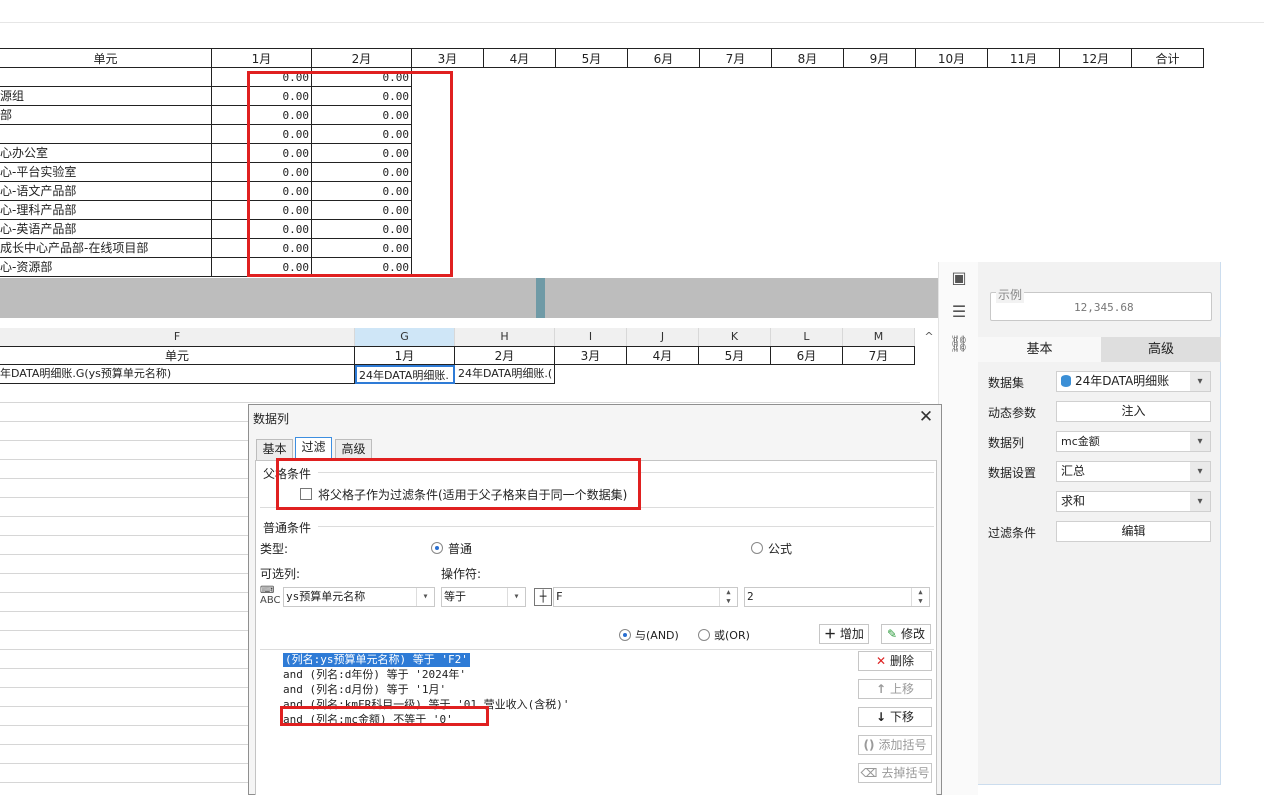 The height and width of the screenshot is (795, 1264). What do you see at coordinates (959, 344) in the screenshot?
I see `link-icon: ⛓` at bounding box center [959, 344].